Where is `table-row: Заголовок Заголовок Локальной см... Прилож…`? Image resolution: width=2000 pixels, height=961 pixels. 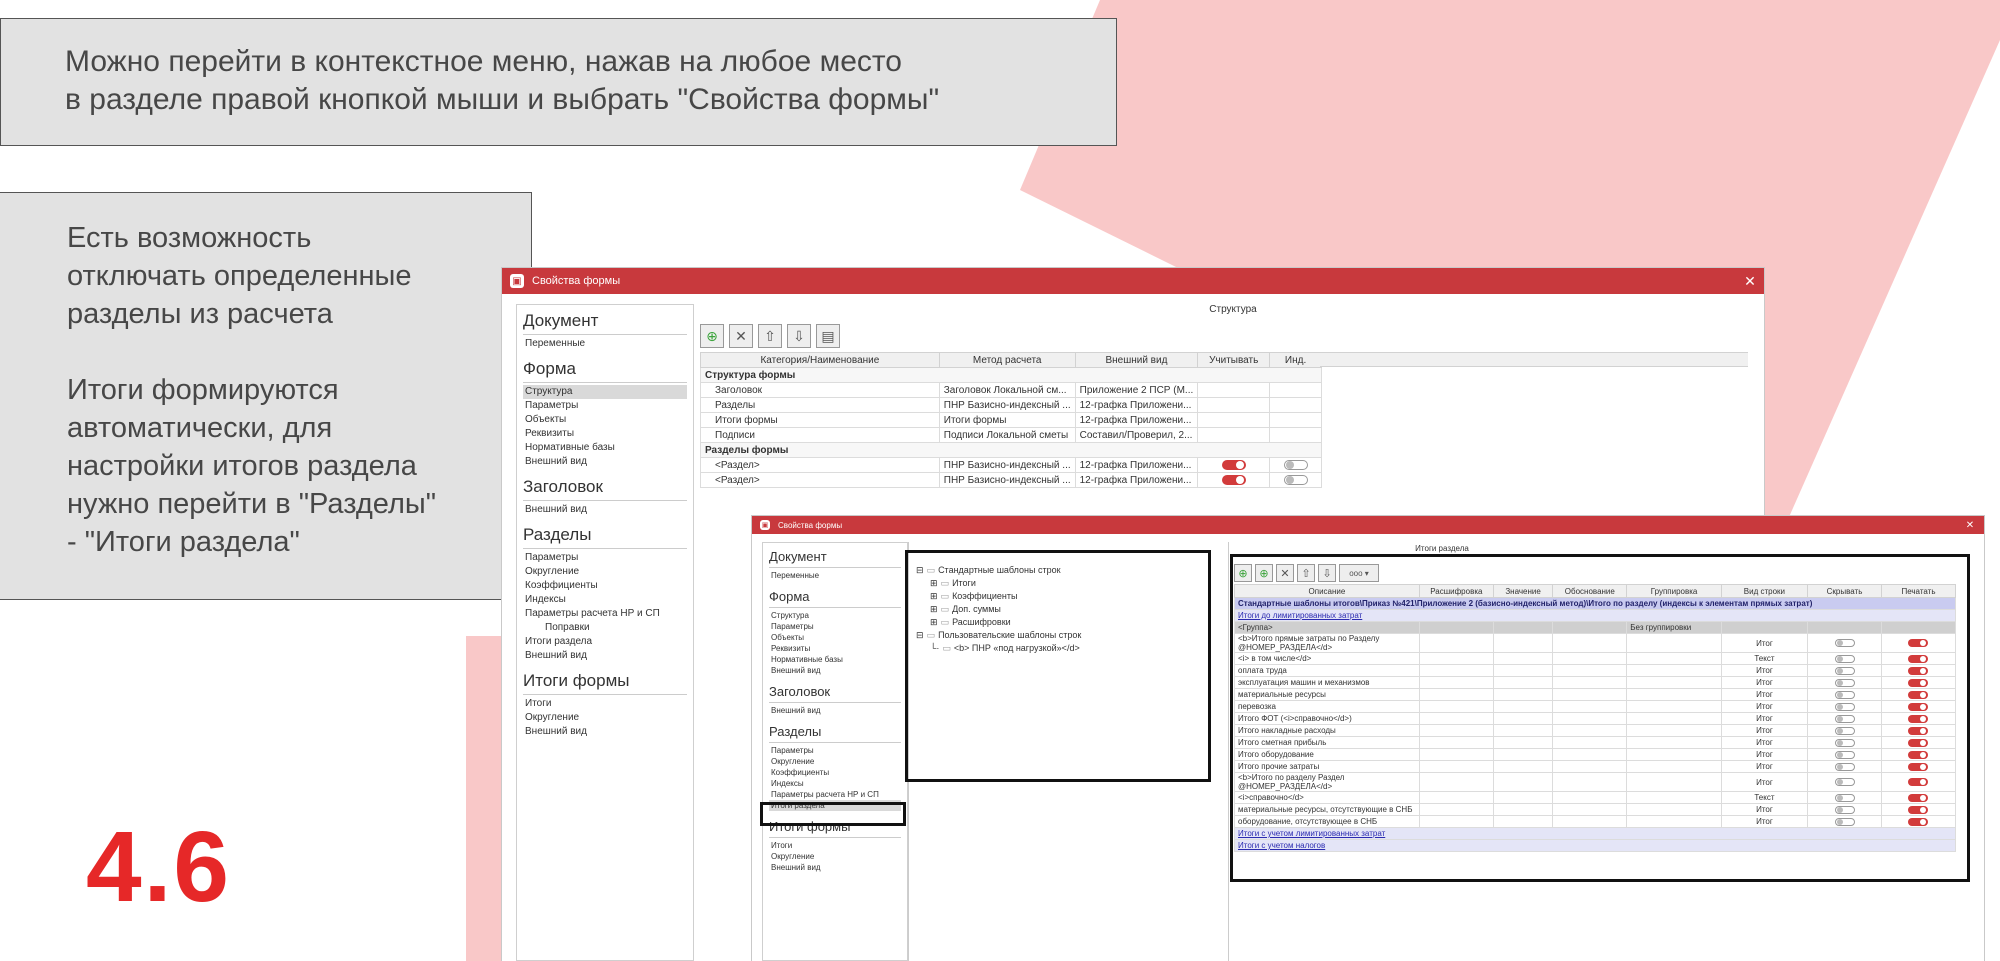
table-row: Заголовок Заголовок Локальной см... Прилож… is located at coordinates (1011, 390).